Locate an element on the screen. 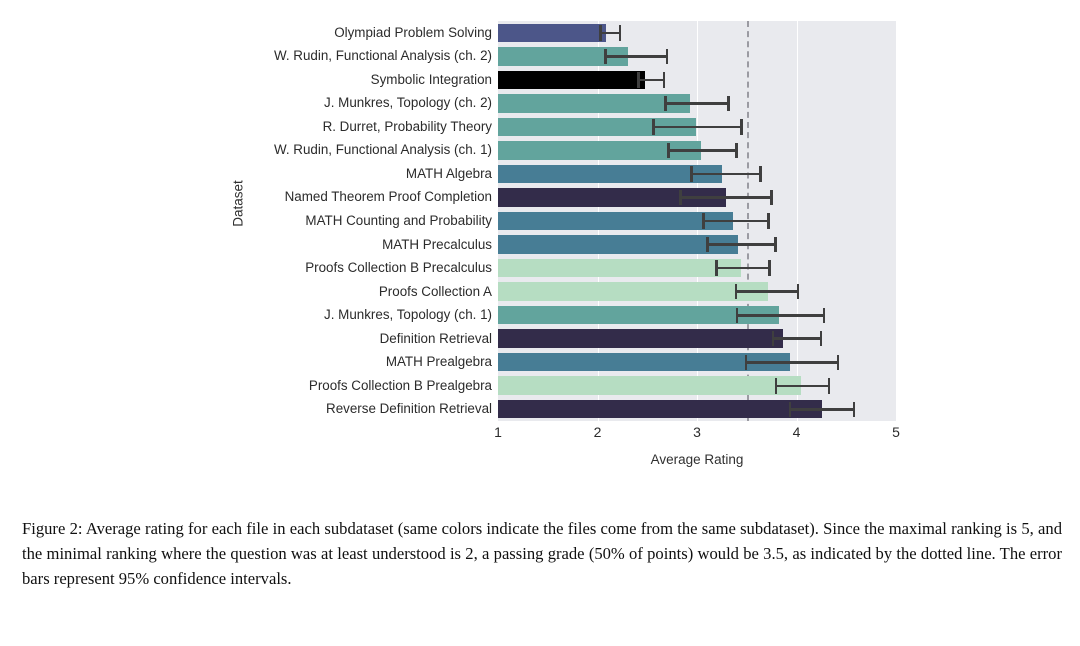  x-axis-tick-labels: 1 2 3 4 5 is located at coordinates (697, 436).